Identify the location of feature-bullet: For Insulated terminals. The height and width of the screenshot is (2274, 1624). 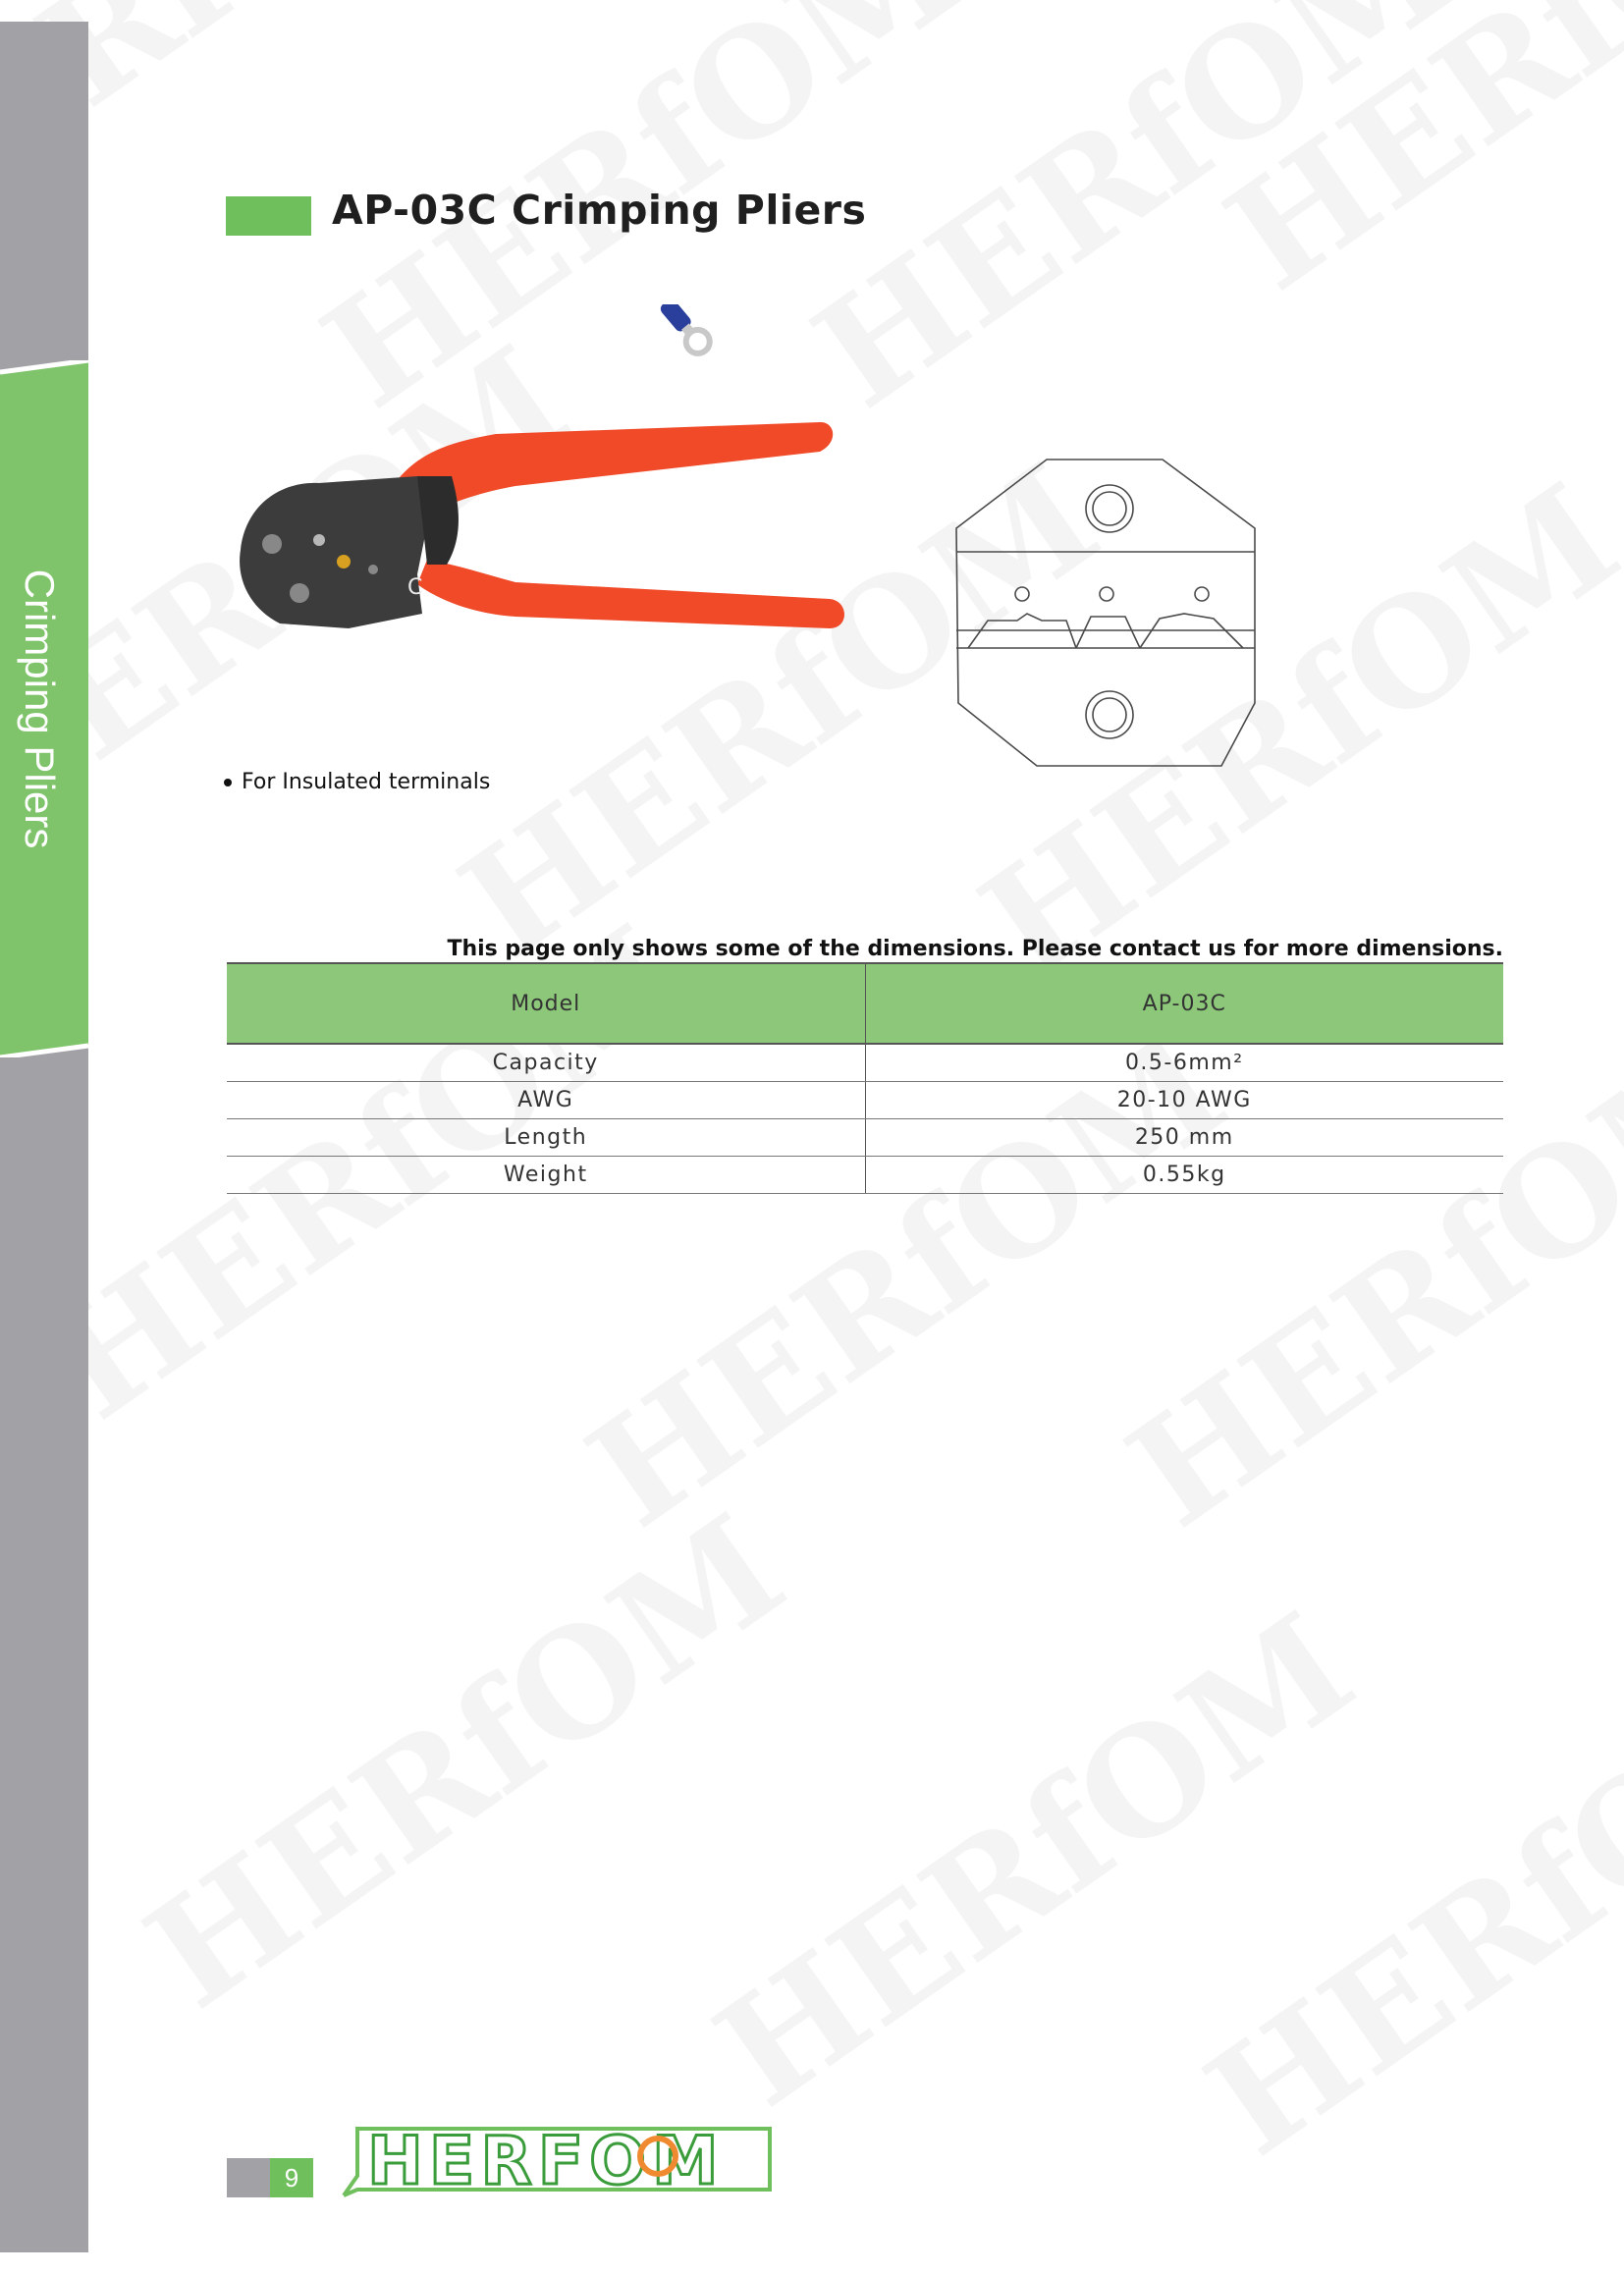
(357, 782).